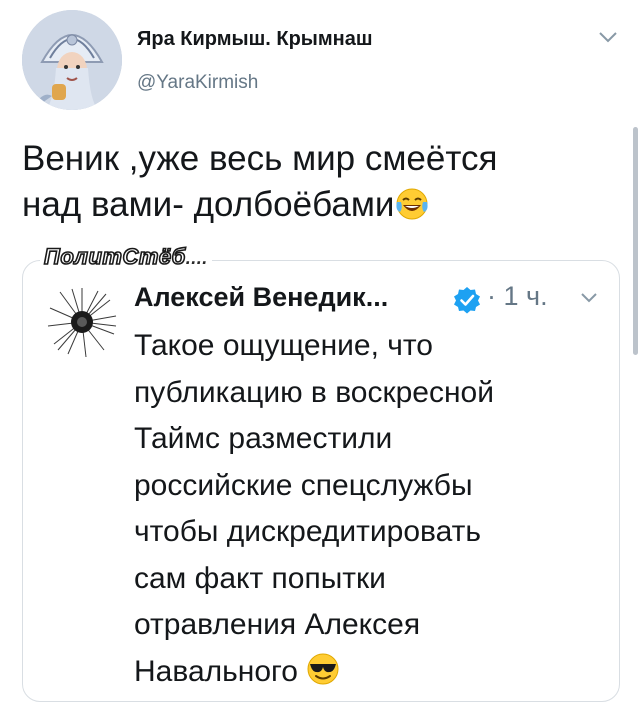 This screenshot has height=702, width=640. I want to click on quoted-author-avatar, so click(82, 322).